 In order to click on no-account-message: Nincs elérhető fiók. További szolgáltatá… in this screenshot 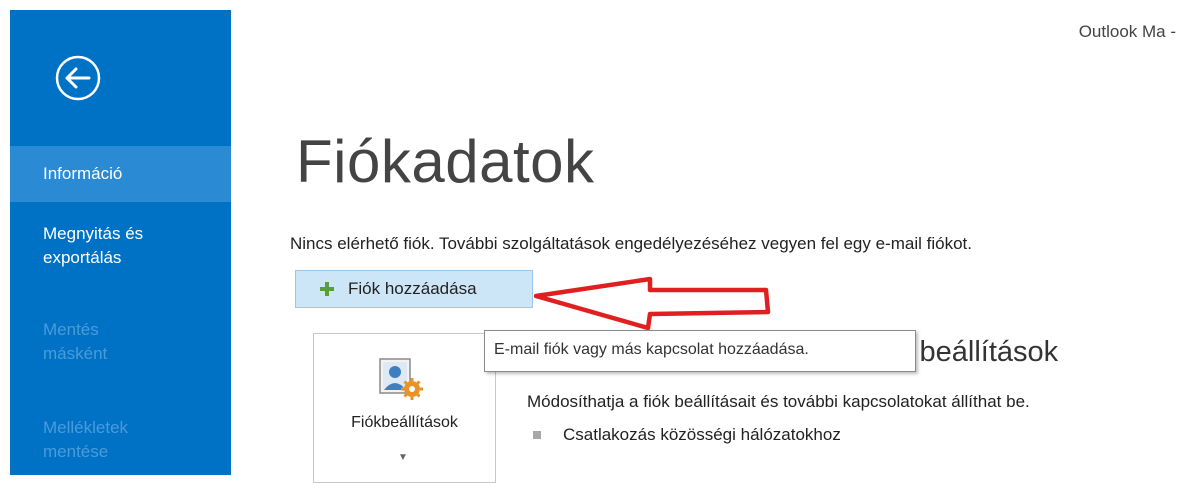, I will do `click(631, 243)`.